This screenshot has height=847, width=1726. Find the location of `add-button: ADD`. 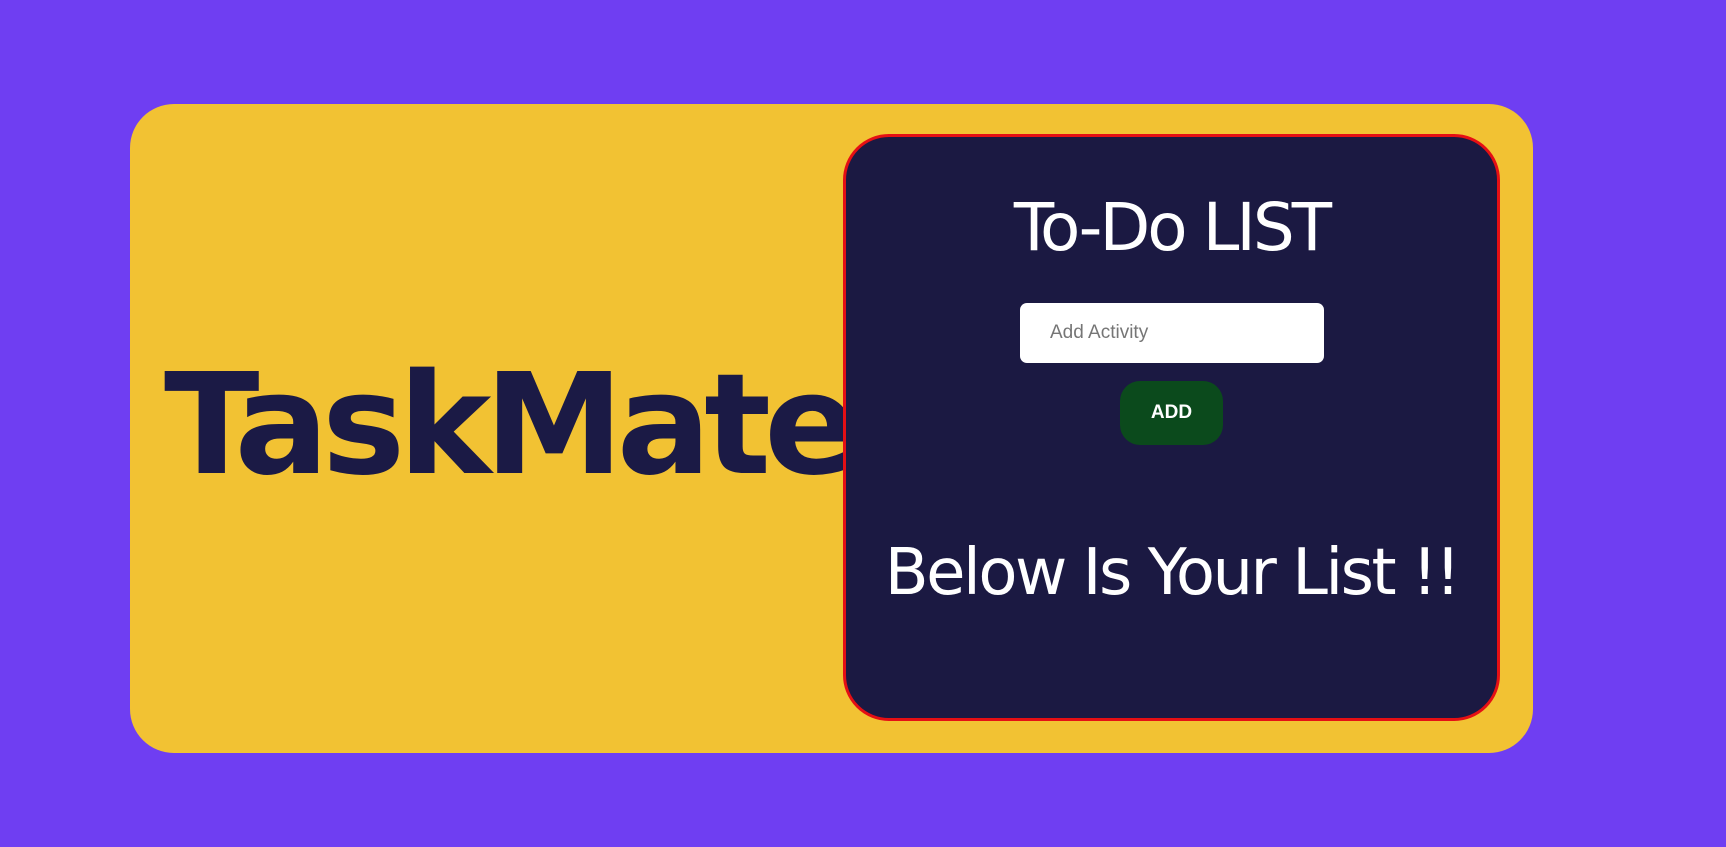

add-button: ADD is located at coordinates (1171, 413).